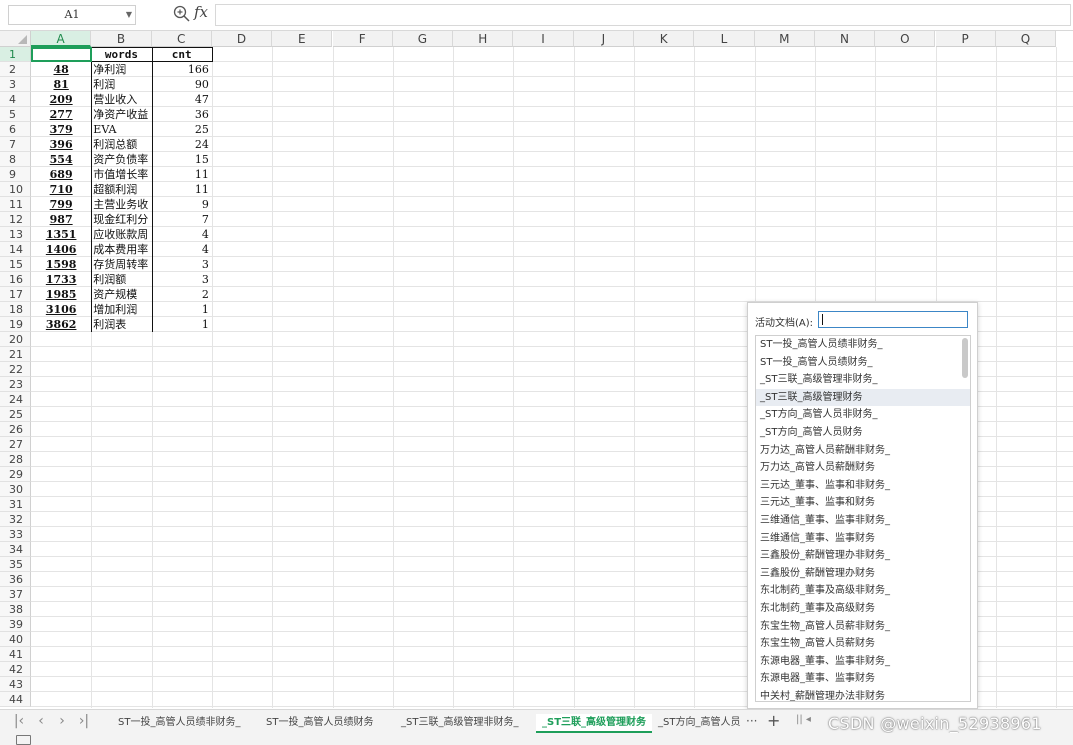  I want to click on document-list-item: 东宝生物_高管人员薪财务, so click(863, 644).